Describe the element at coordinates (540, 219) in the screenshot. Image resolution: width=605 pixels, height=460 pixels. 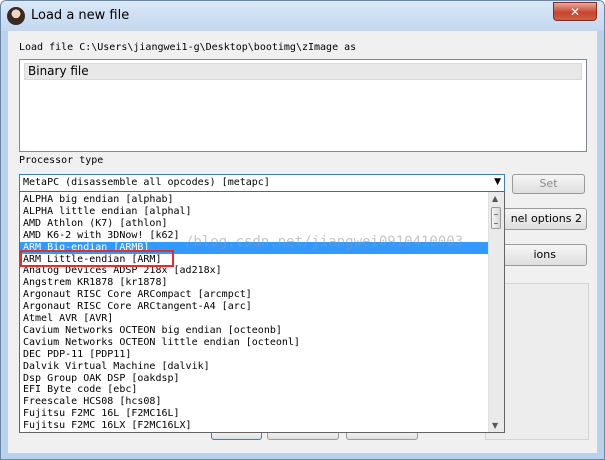
I see `kernel-options-2-button: nel options 2` at that location.